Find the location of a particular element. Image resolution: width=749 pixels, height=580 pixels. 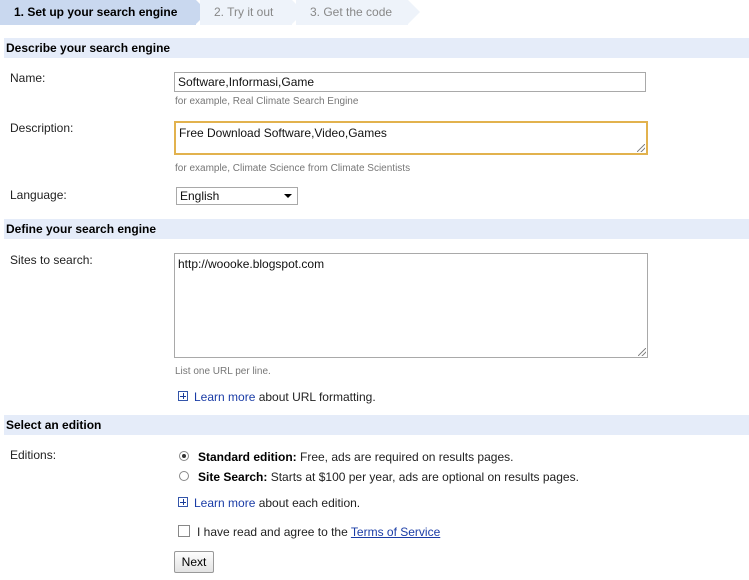

standard-edition-name: Standard edition: is located at coordinates (247, 457).